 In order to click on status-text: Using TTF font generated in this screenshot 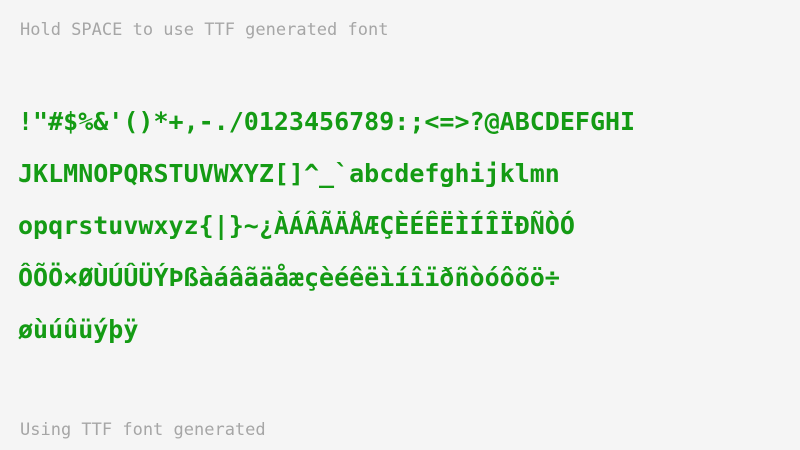, I will do `click(143, 430)`.